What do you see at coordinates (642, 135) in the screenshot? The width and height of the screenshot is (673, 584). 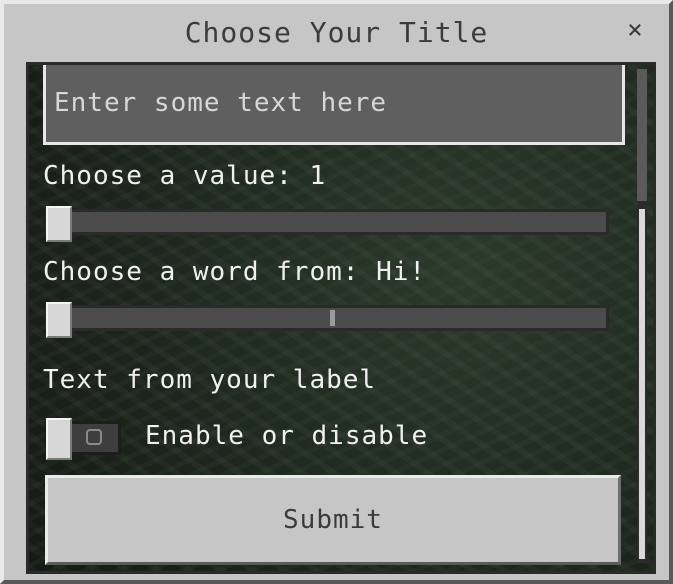 I see `scrollbar-thumb` at bounding box center [642, 135].